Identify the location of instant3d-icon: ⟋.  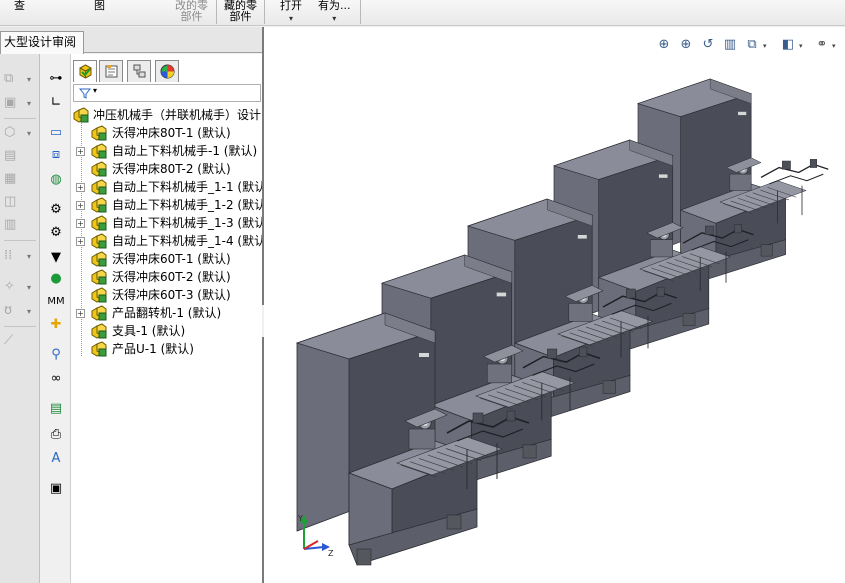
(13, 341).